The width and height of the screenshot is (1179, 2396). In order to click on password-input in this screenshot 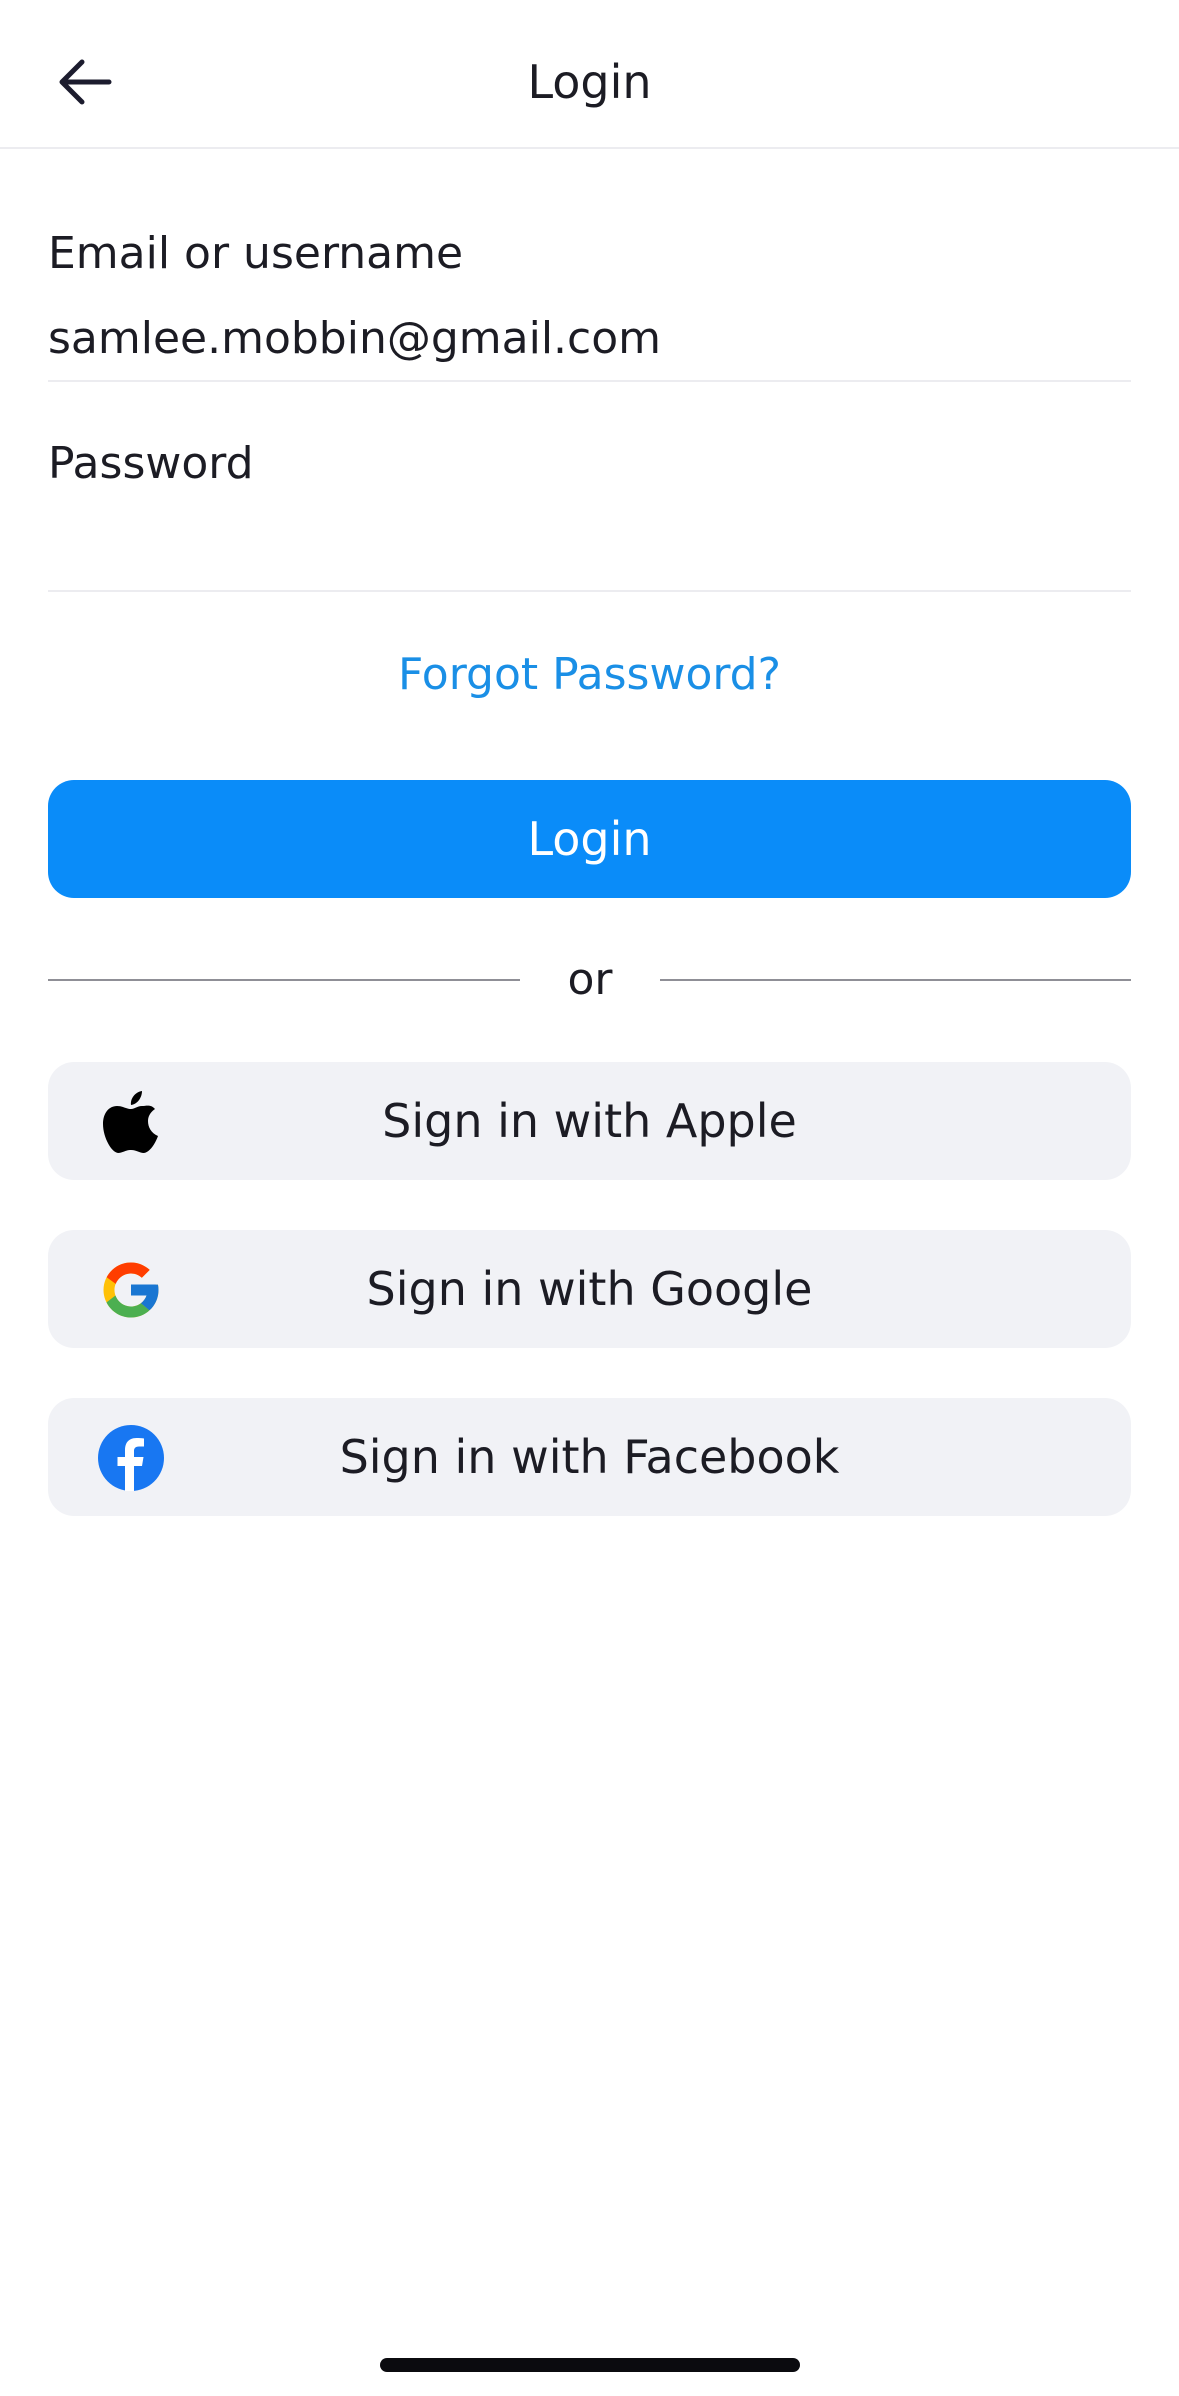, I will do `click(589, 548)`.